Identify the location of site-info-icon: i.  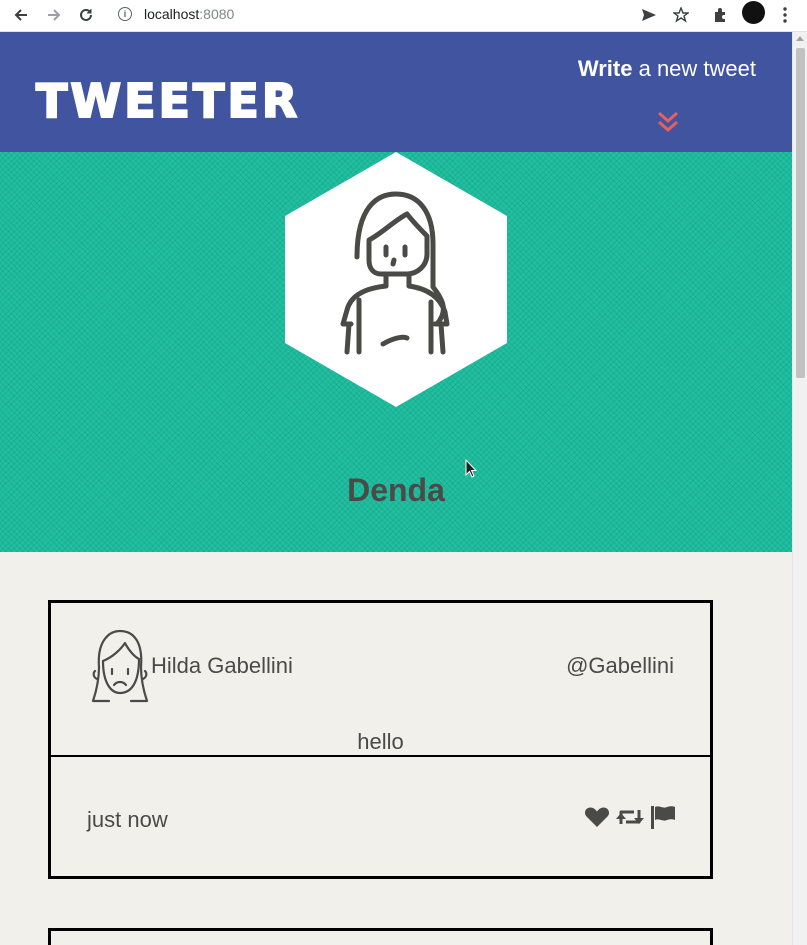
(125, 14).